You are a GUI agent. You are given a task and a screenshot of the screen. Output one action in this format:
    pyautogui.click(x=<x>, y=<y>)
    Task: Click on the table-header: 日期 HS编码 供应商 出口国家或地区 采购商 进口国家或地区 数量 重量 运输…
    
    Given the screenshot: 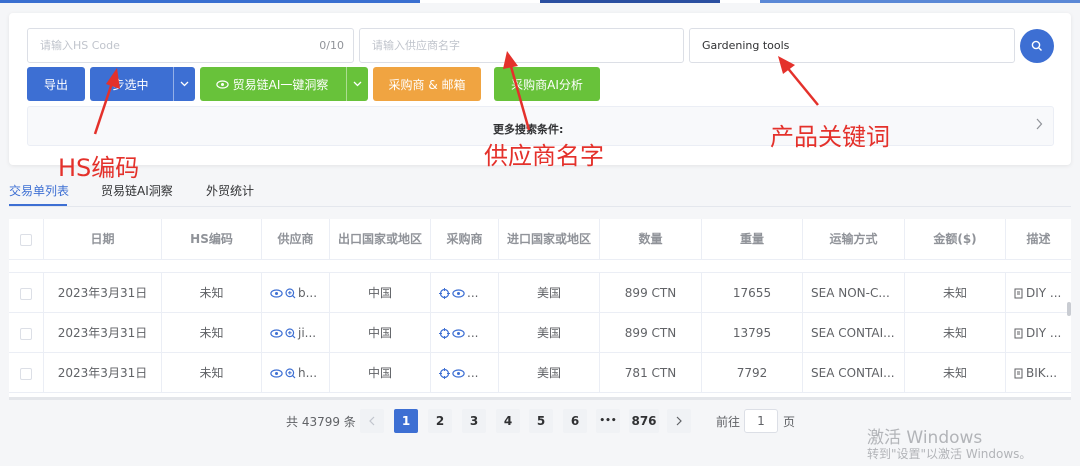 What is the action you would take?
    pyautogui.click(x=540, y=239)
    